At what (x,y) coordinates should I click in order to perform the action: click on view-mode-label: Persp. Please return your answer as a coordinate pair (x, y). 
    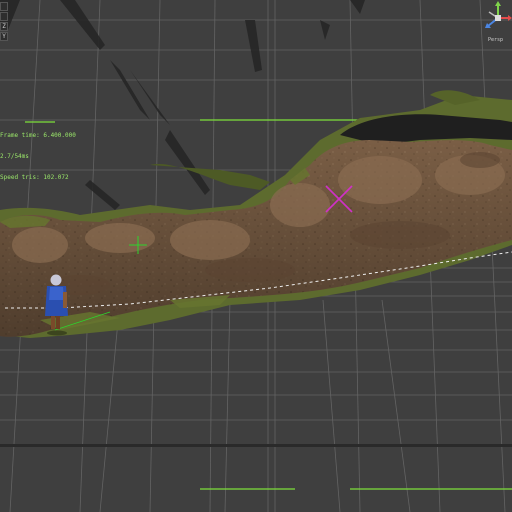
    Looking at the image, I should click on (495, 40).